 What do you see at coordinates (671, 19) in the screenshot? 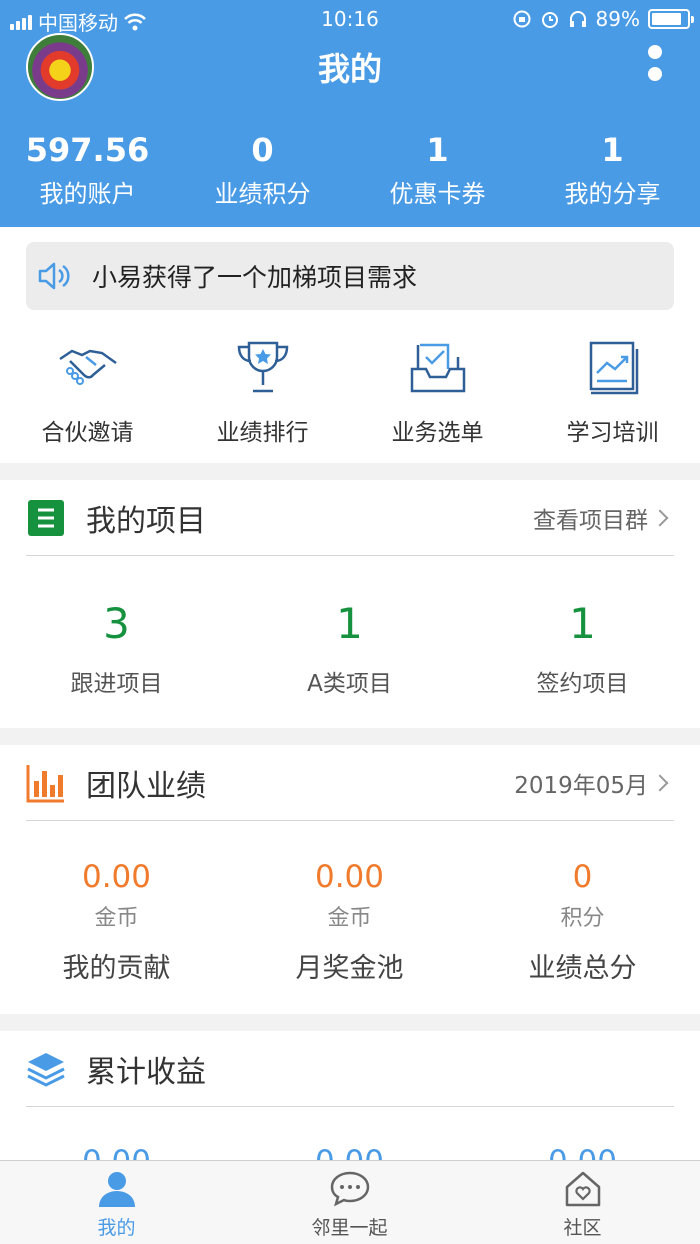
I see `battery-icon` at bounding box center [671, 19].